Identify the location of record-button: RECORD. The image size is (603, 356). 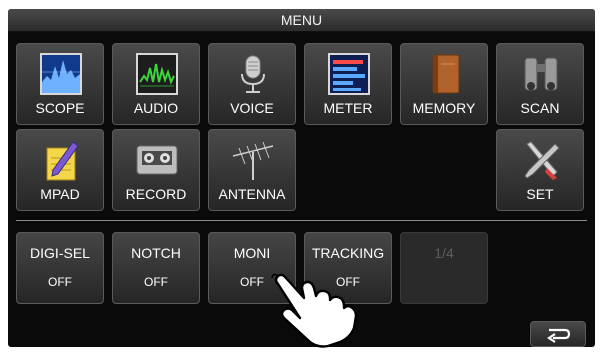
(156, 170).